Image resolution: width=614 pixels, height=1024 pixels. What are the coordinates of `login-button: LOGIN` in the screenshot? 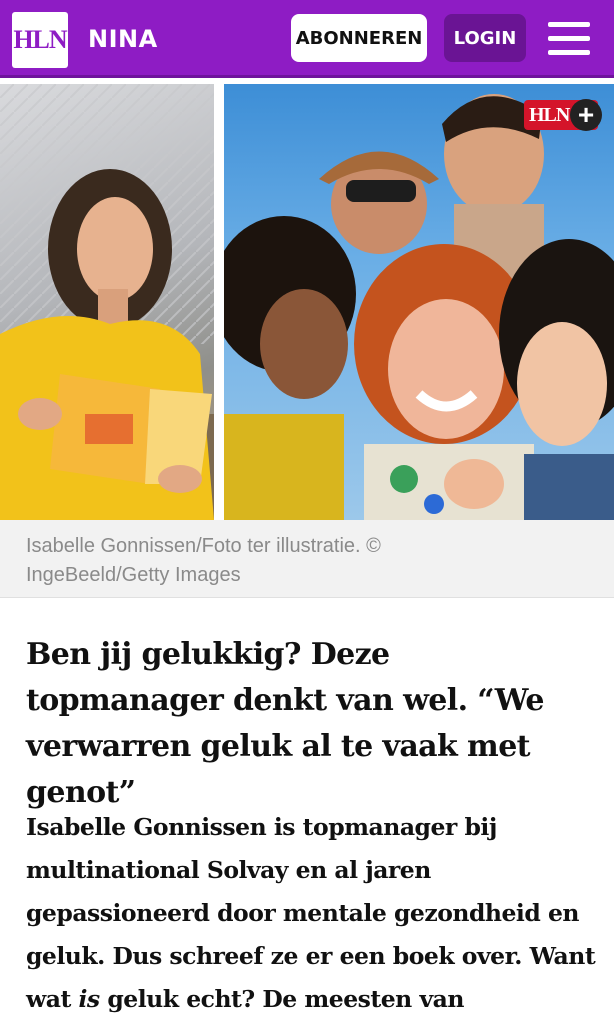 It's located at (485, 38).